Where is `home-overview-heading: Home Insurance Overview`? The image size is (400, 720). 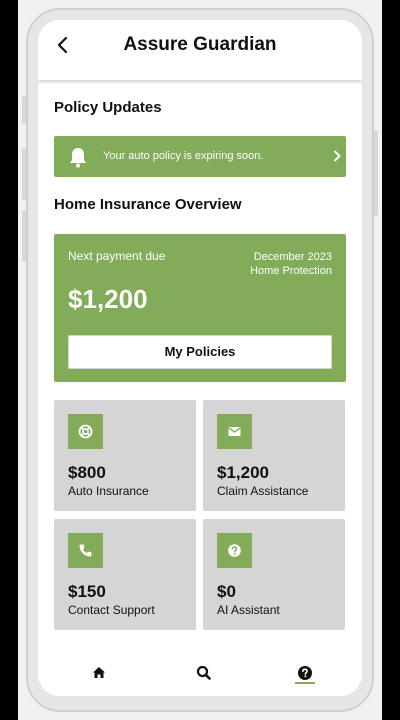
home-overview-heading: Home Insurance Overview is located at coordinates (148, 204).